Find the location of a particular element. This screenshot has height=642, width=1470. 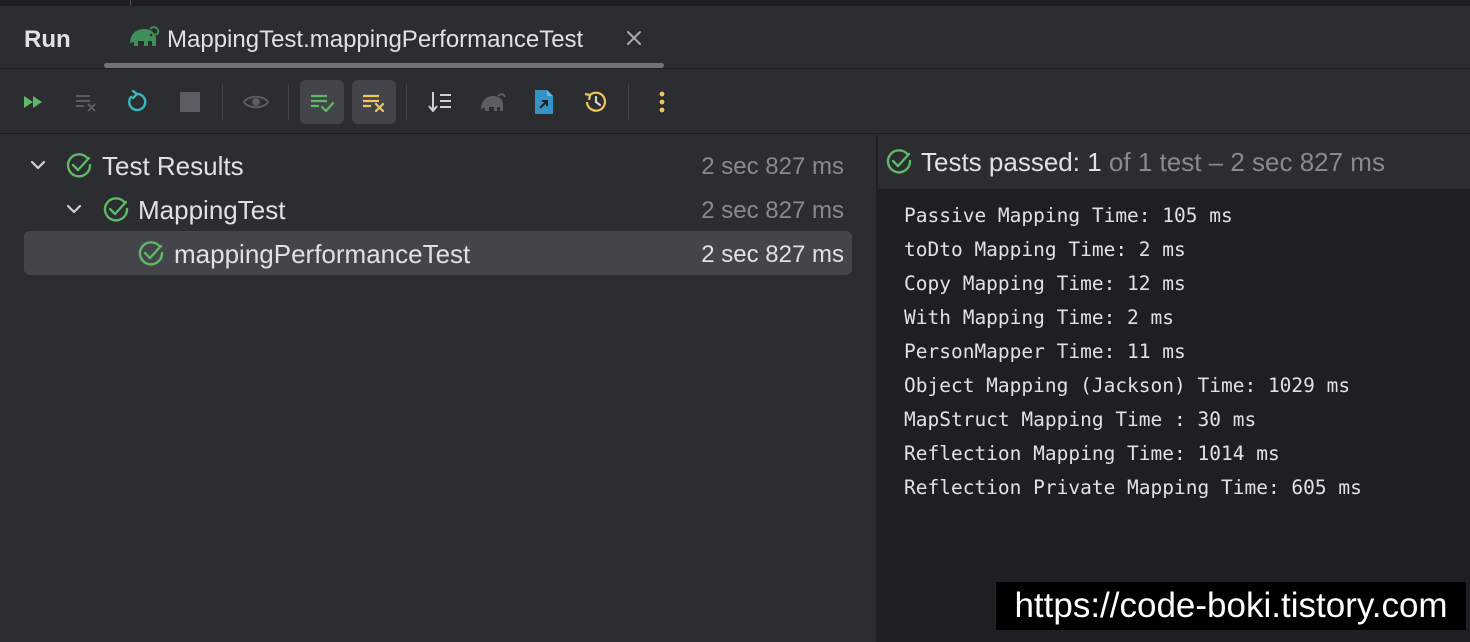

status-count: 1 is located at coordinates (1094, 162).